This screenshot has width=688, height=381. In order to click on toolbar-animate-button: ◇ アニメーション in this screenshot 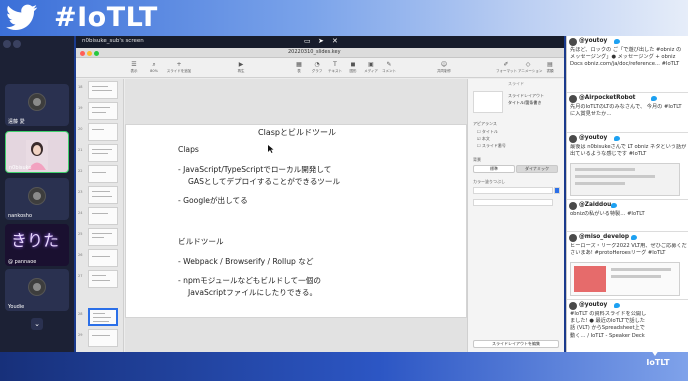, I will do `click(530, 68)`.